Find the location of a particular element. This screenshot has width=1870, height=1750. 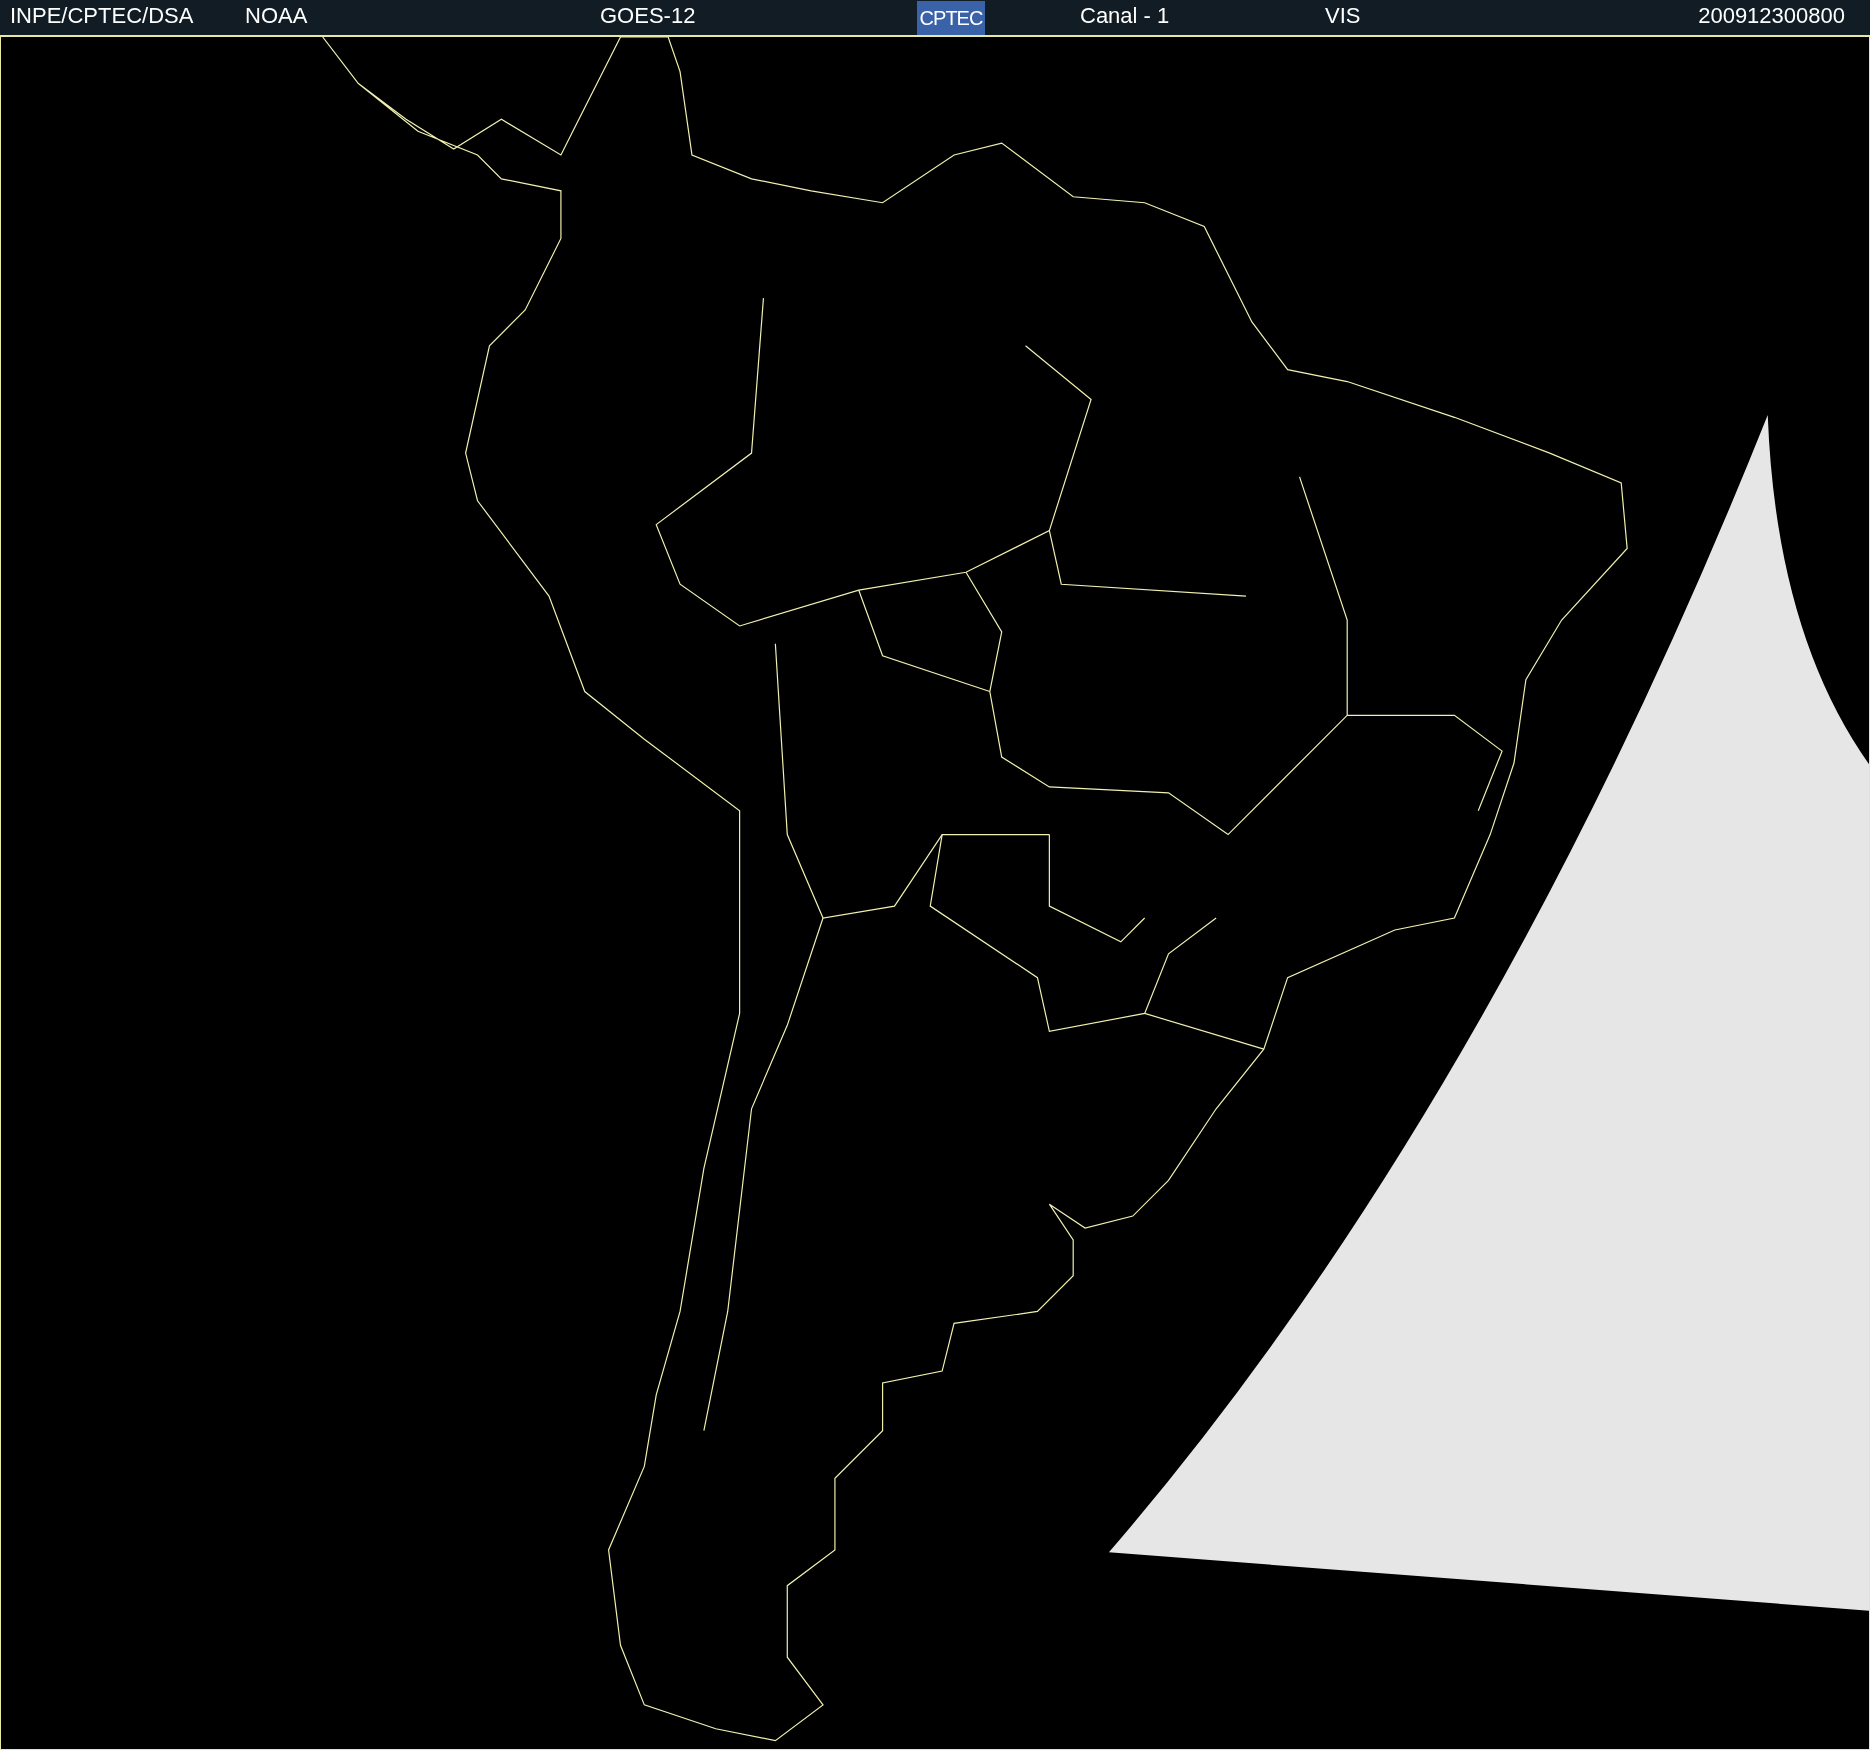

timestamp-label: 200912300800 is located at coordinates (1771, 15).